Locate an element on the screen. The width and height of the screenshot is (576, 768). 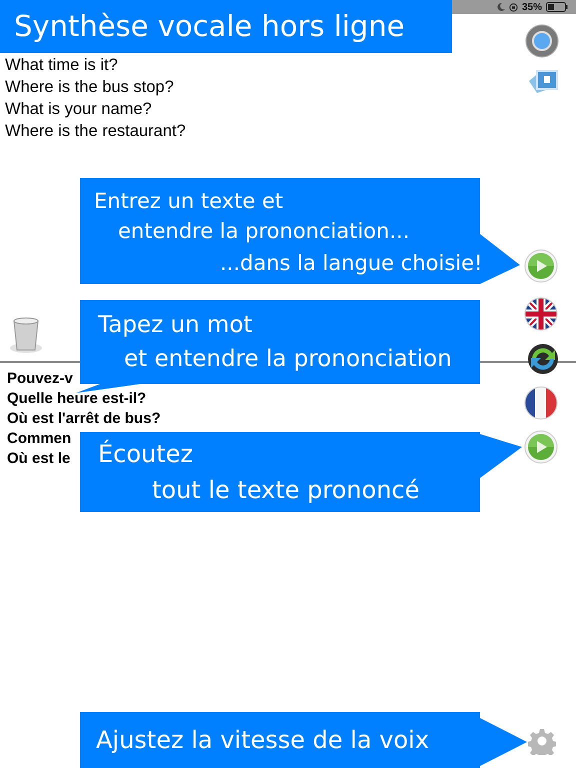
callout-text: Écoutez is located at coordinates (146, 454).